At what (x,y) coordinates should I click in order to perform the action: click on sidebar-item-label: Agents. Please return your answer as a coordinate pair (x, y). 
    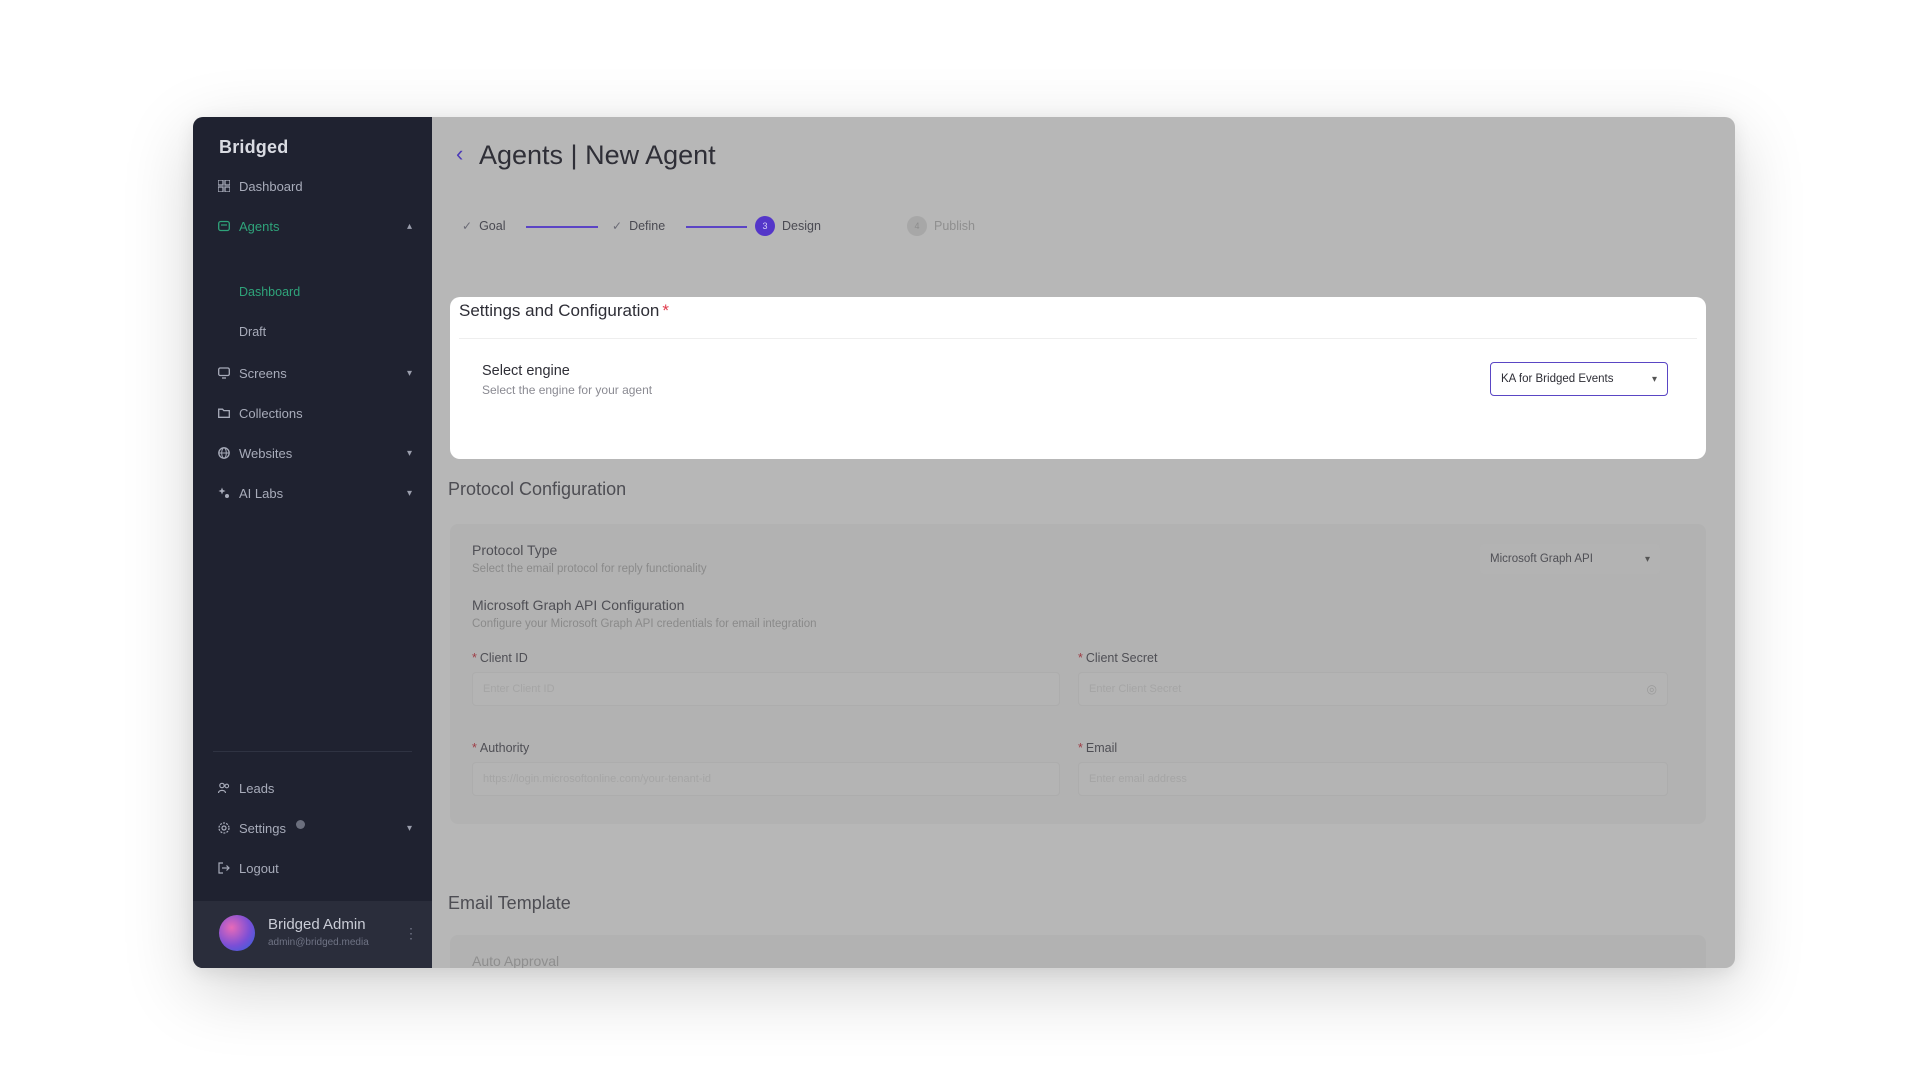
    Looking at the image, I should click on (259, 226).